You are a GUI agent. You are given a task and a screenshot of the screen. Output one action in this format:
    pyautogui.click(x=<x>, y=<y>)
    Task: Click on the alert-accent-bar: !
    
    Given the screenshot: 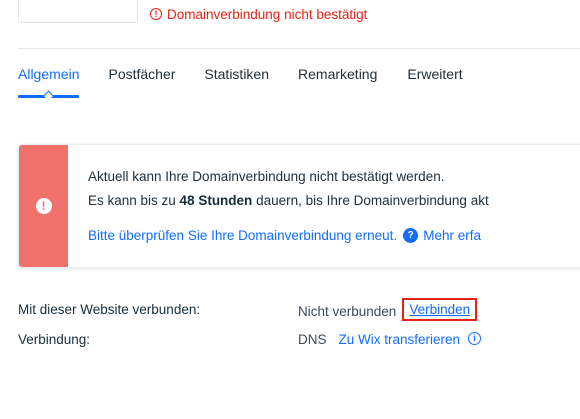 What is the action you would take?
    pyautogui.click(x=43, y=206)
    